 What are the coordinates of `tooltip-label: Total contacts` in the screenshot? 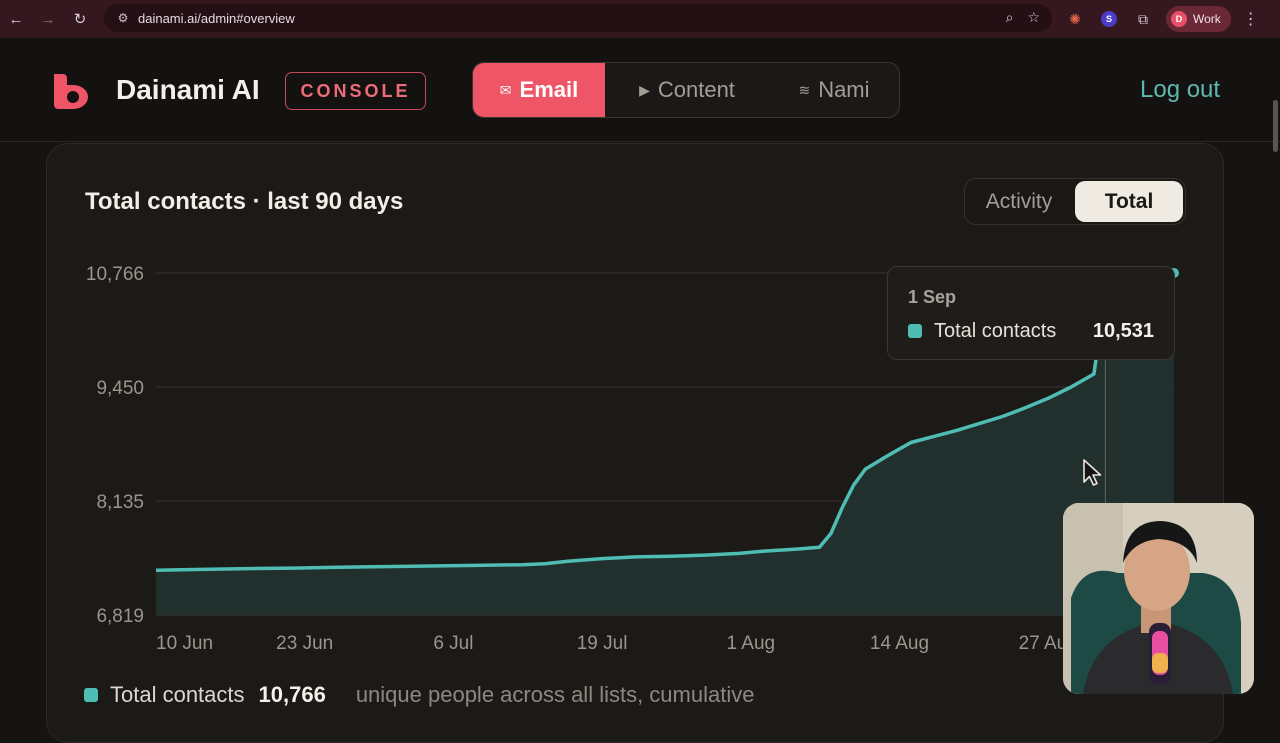 It's located at (995, 331).